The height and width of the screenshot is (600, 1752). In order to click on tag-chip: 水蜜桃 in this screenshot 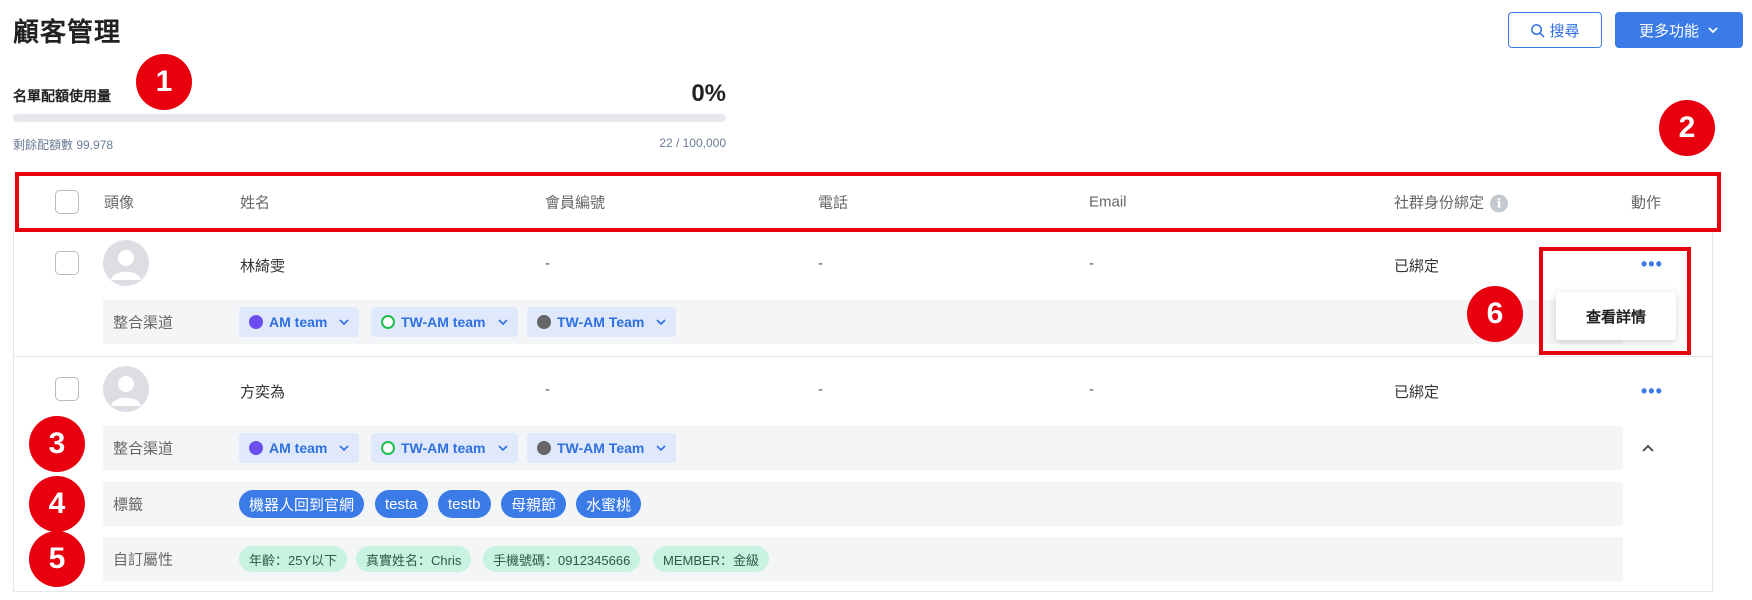, I will do `click(609, 504)`.